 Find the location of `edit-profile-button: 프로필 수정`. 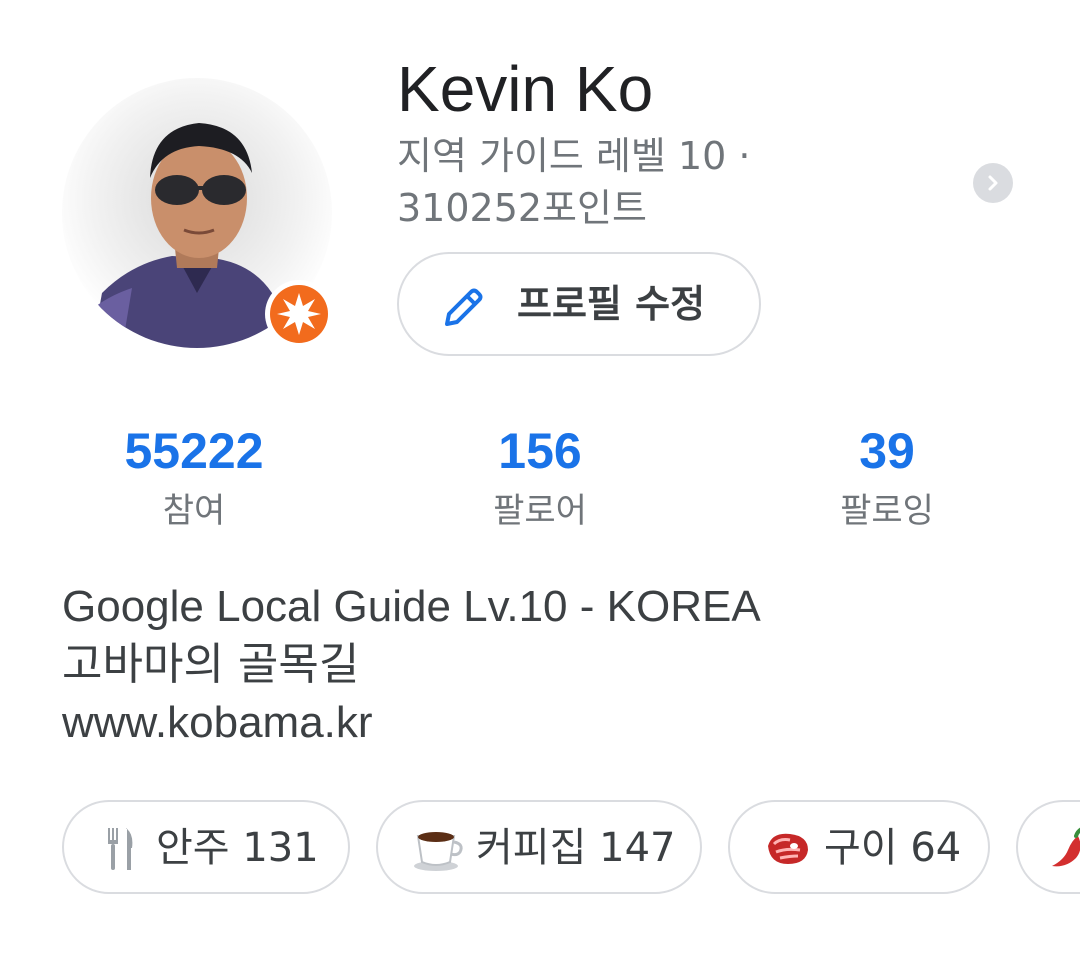

edit-profile-button: 프로필 수정 is located at coordinates (579, 304).